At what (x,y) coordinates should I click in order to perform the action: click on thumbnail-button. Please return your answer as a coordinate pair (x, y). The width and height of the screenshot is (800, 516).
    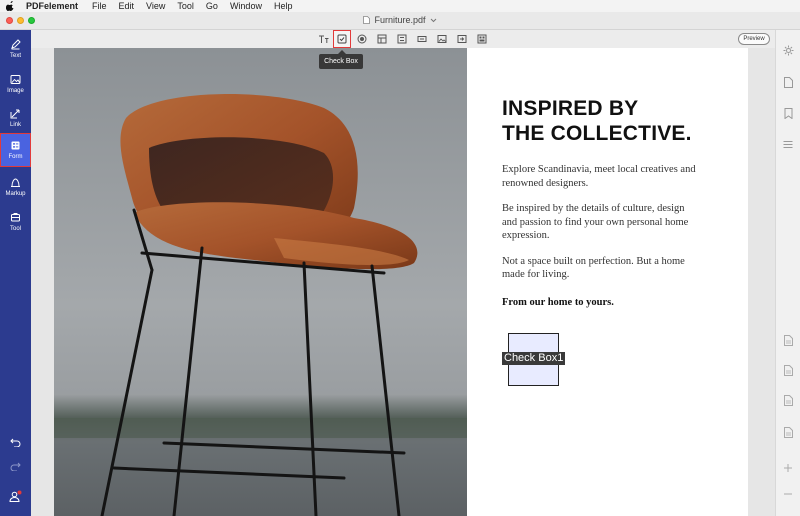
    Looking at the image, I should click on (788, 82).